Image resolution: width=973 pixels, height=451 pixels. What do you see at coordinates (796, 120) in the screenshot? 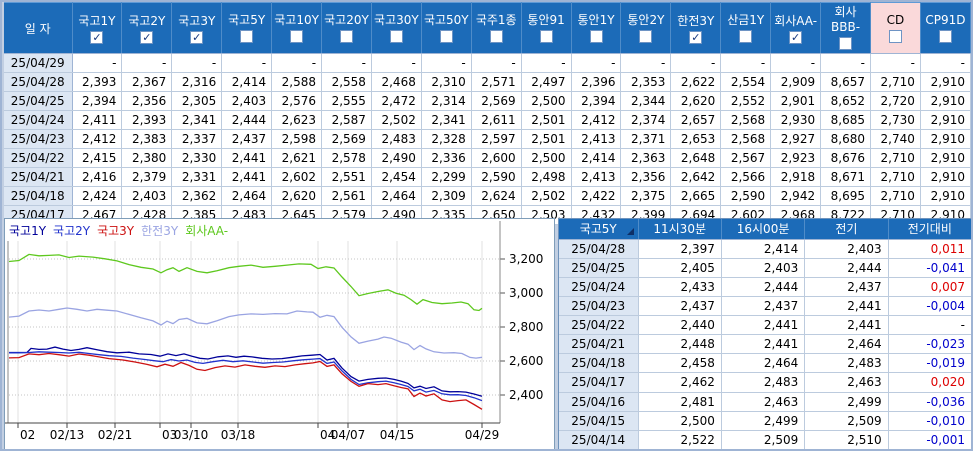
I see `yield-cell: 2,930` at bounding box center [796, 120].